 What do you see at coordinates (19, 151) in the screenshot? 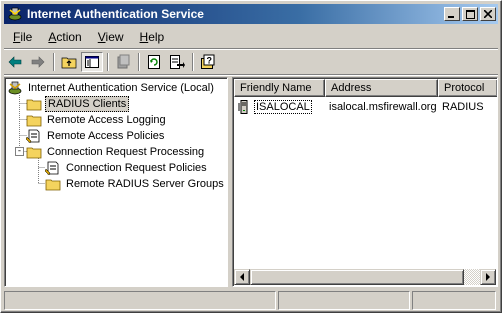
I see `collapse-toggle: -` at bounding box center [19, 151].